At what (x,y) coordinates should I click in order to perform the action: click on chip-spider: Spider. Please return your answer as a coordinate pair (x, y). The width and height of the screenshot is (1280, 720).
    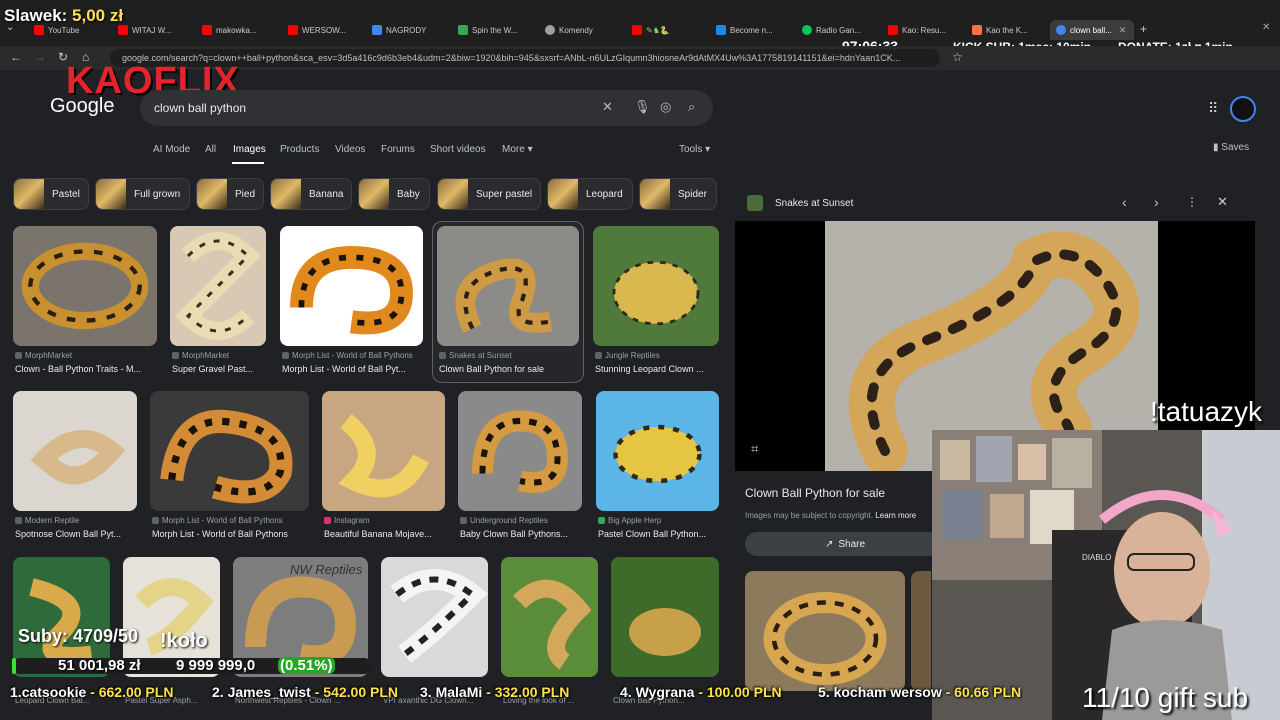
    Looking at the image, I should click on (678, 194).